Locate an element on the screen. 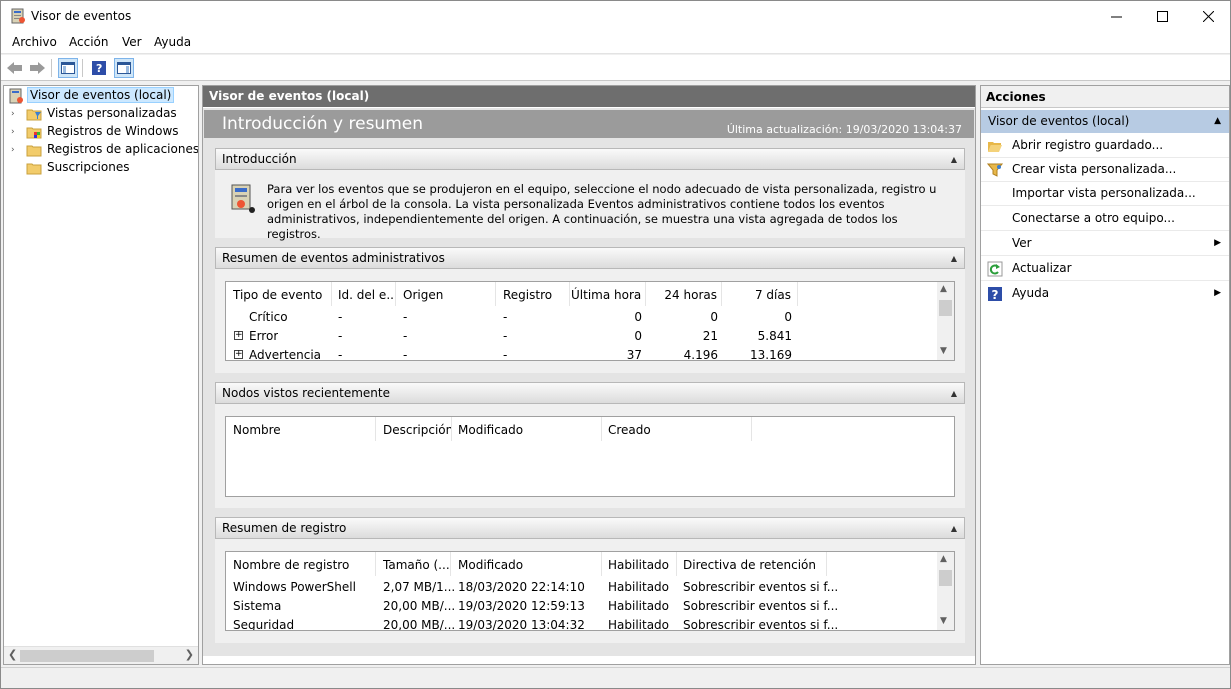 The width and height of the screenshot is (1231, 689). action-label: Actualizar is located at coordinates (1042, 268).